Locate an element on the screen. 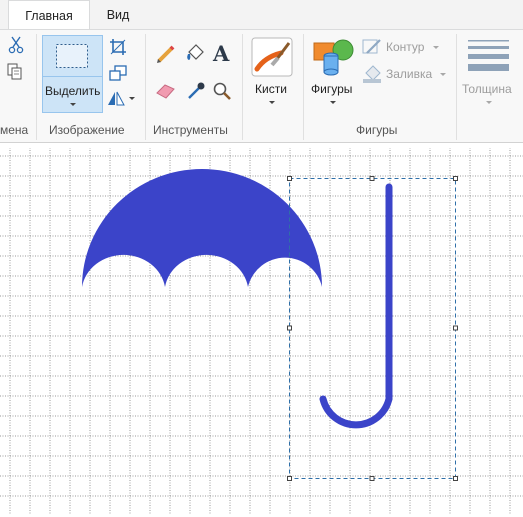  text-icon: A is located at coordinates (222, 53).